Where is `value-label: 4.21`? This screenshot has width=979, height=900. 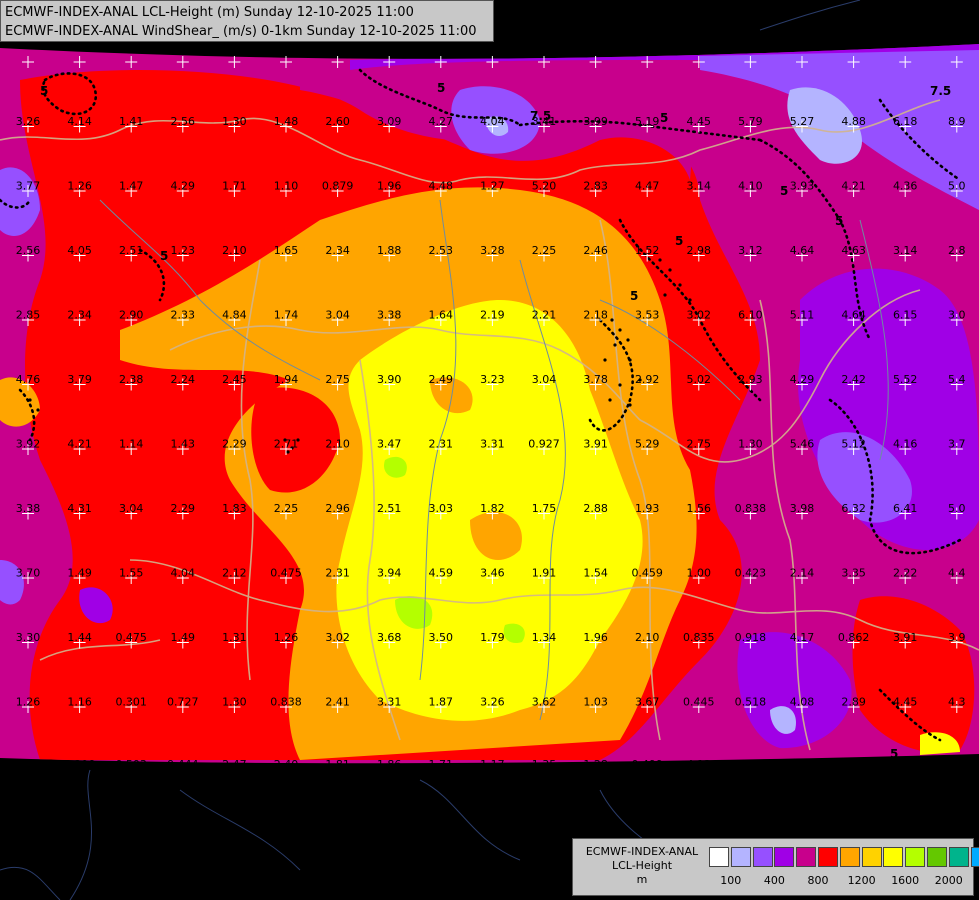
value-label: 4.21 is located at coordinates (853, 186).